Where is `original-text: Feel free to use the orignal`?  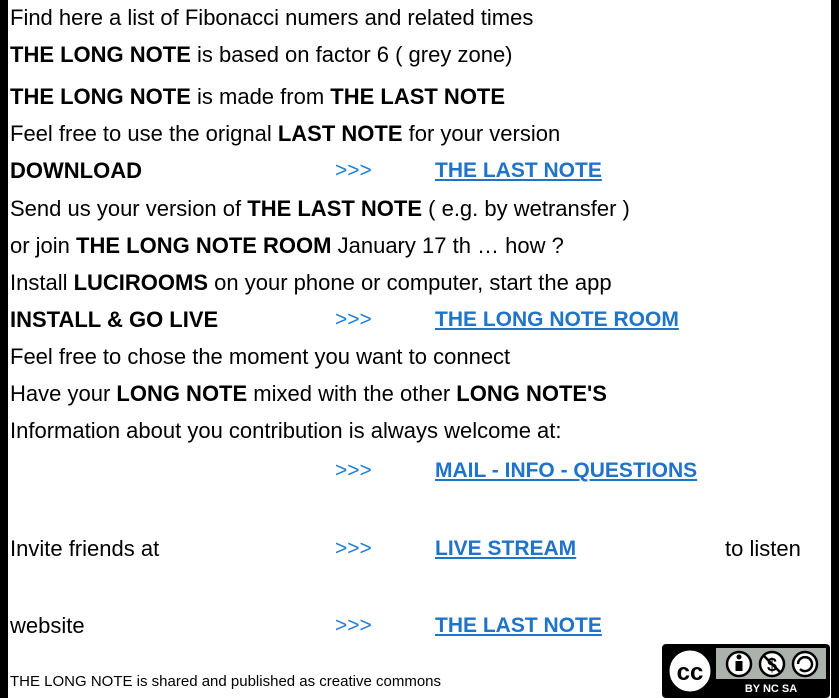 original-text: Feel free to use the orignal is located at coordinates (144, 133).